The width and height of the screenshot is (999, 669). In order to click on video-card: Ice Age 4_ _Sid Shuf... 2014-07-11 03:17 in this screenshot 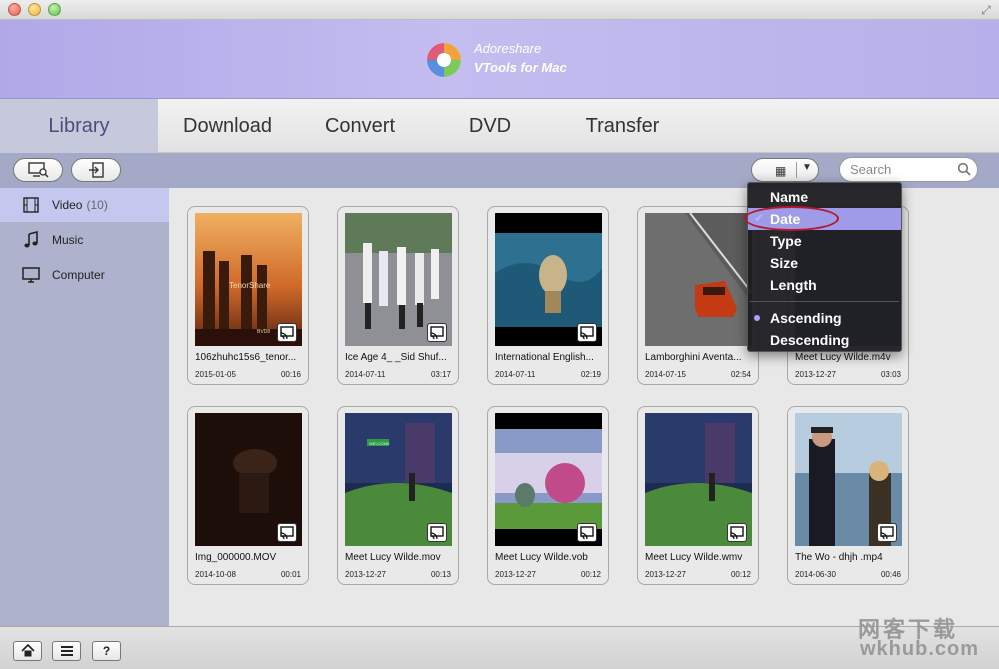, I will do `click(398, 295)`.